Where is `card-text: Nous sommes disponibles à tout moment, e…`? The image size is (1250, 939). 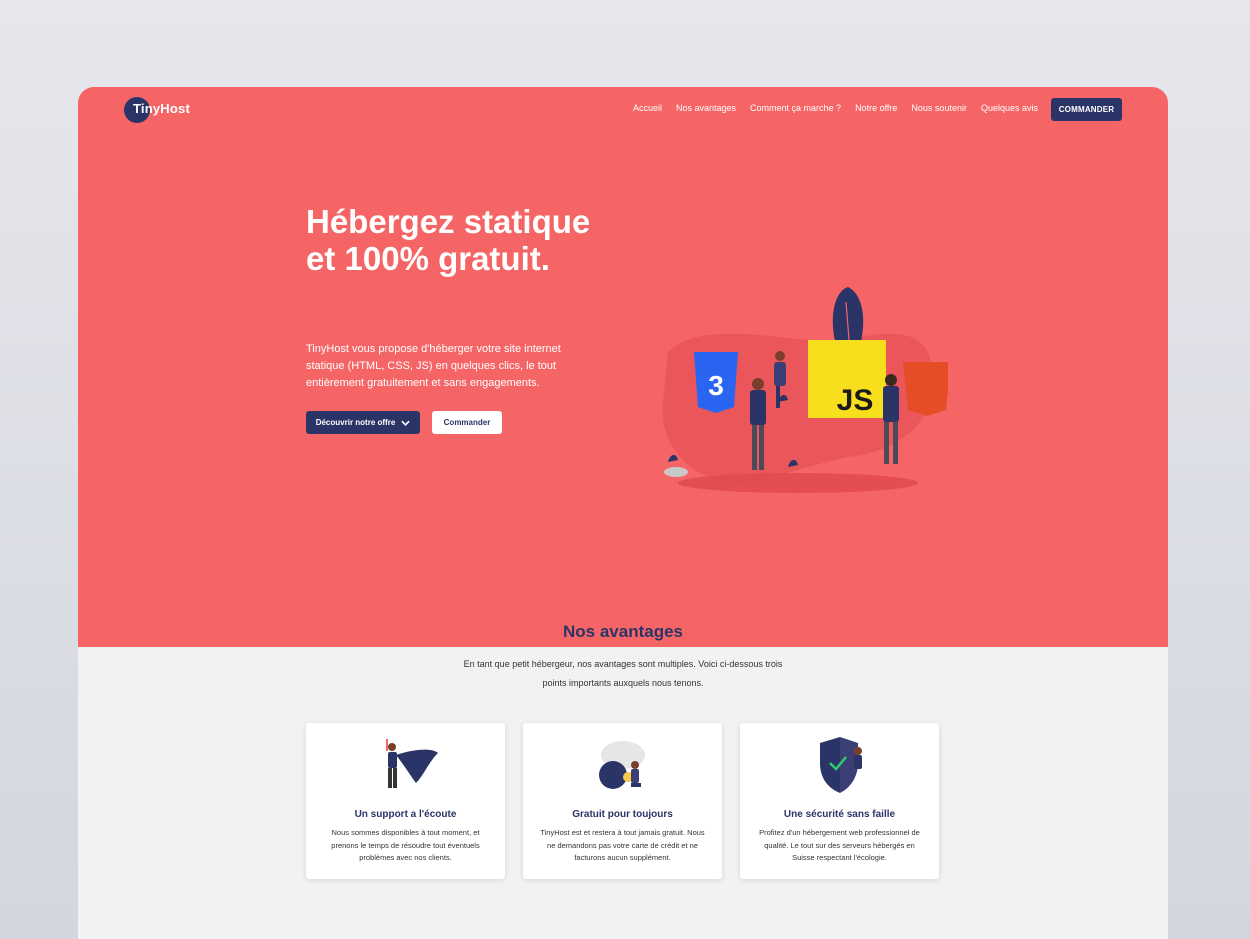
card-text: Nous sommes disponibles à tout moment, e… is located at coordinates (405, 845).